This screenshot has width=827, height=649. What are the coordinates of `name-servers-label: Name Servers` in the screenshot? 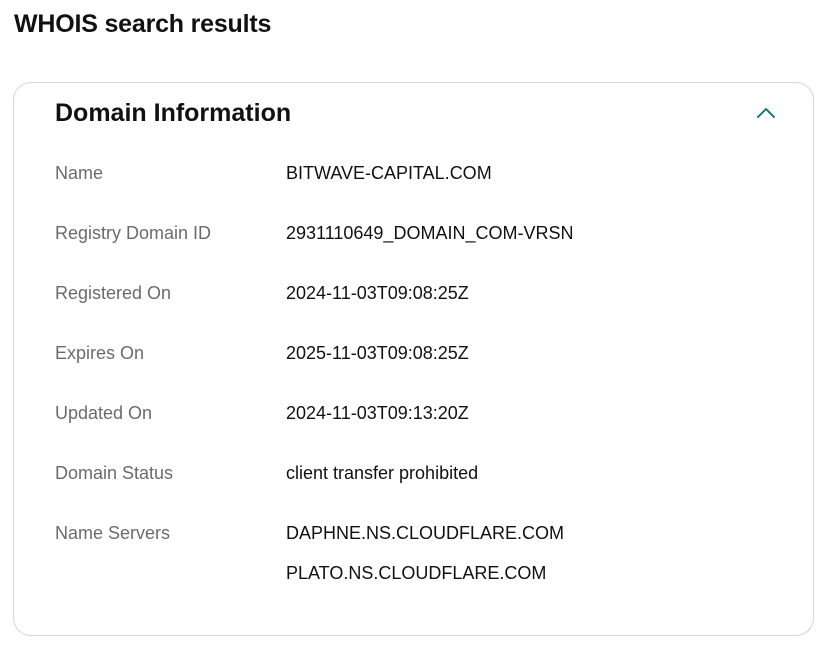 It's located at (113, 533).